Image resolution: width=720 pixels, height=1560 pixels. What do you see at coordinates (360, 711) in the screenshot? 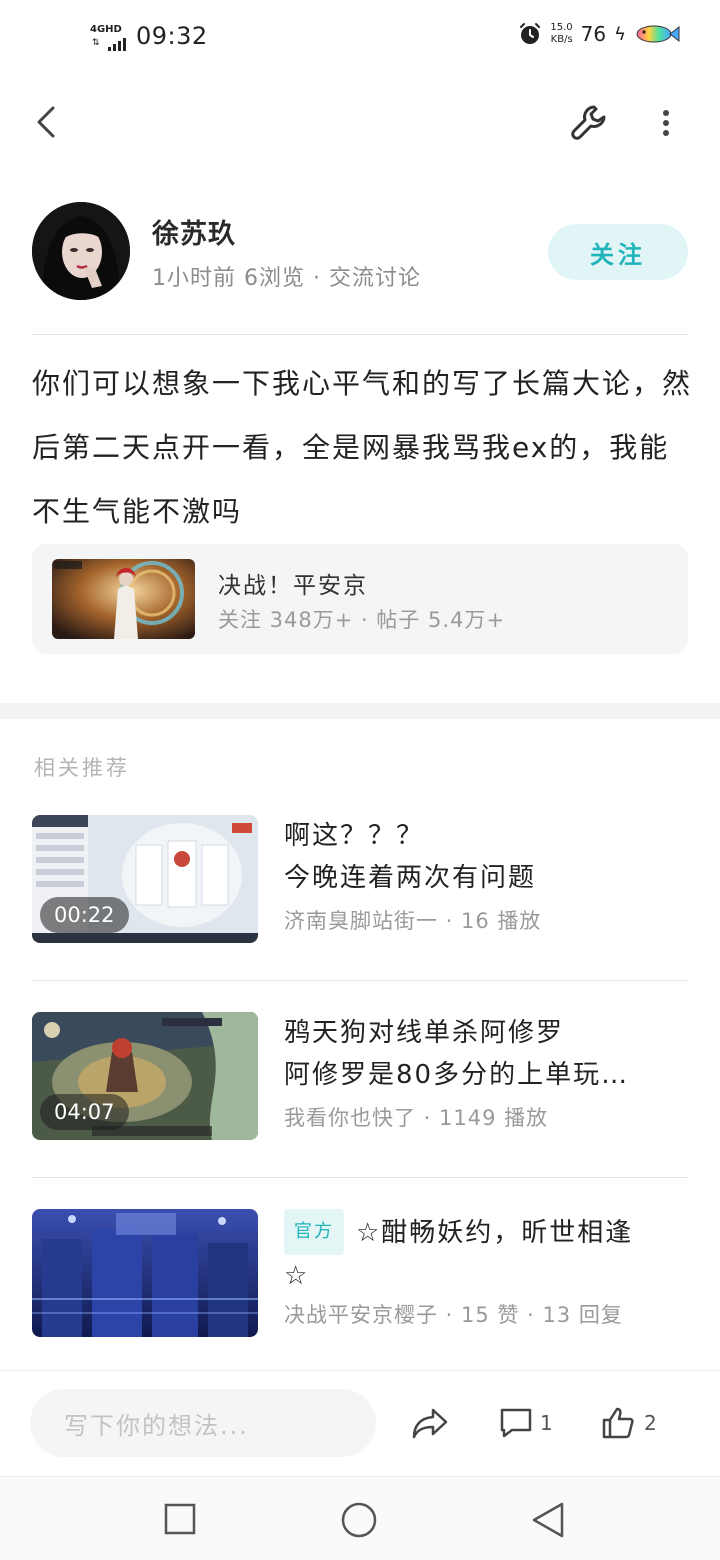
I see `section-separator` at bounding box center [360, 711].